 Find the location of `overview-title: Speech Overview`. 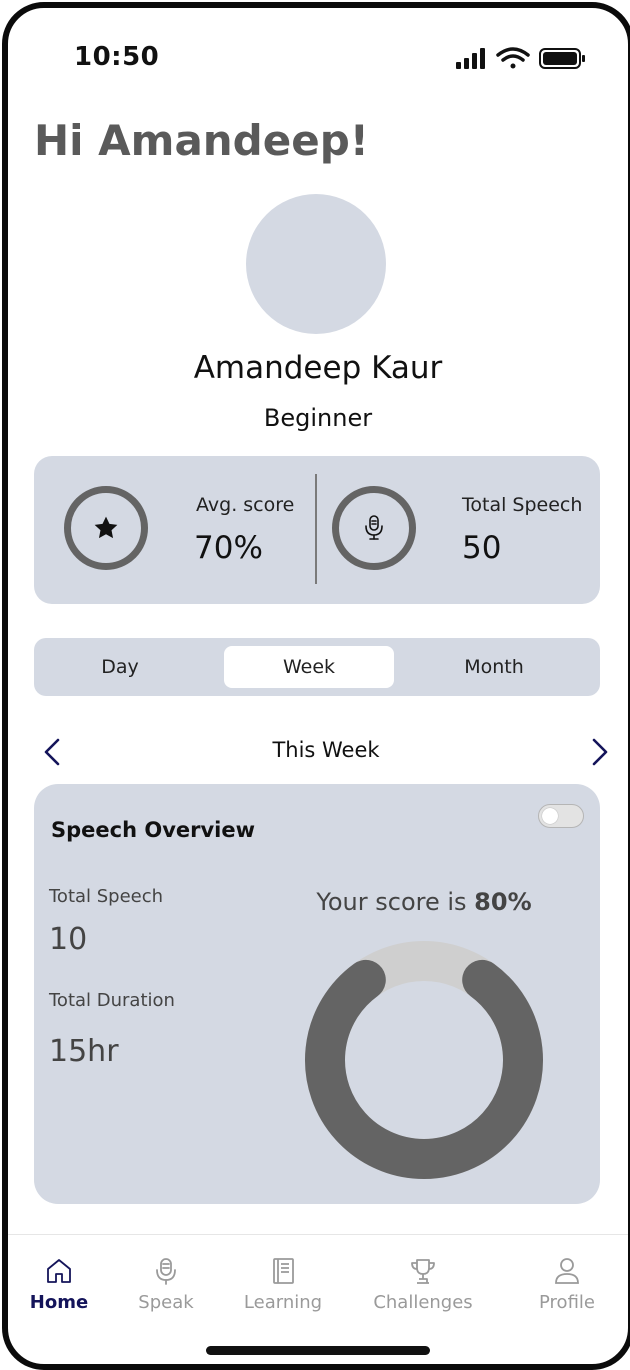

overview-title: Speech Overview is located at coordinates (153, 830).